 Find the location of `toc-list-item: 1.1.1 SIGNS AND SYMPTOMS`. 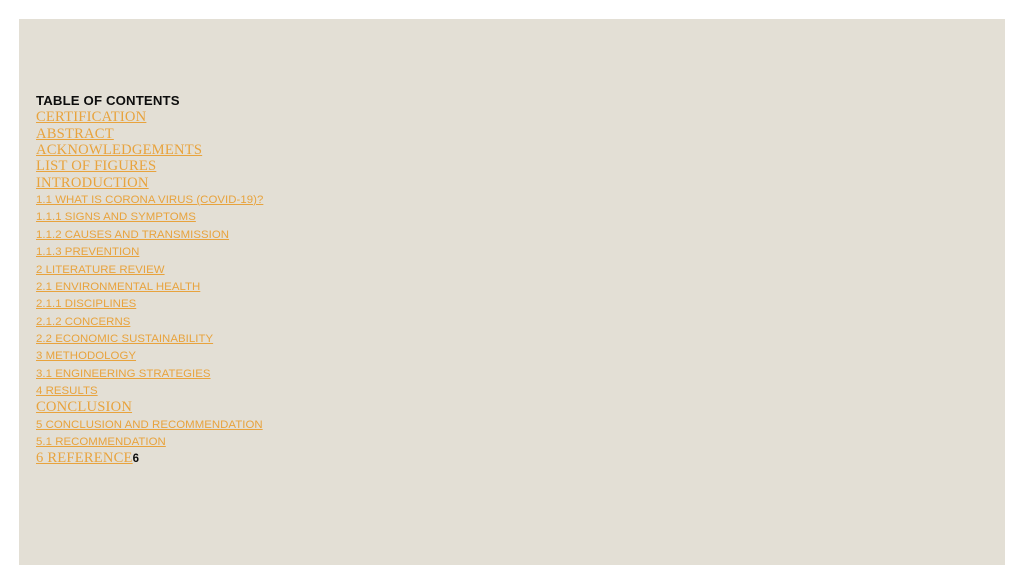

toc-list-item: 1.1.1 SIGNS AND SYMPTOMS is located at coordinates (416, 216).